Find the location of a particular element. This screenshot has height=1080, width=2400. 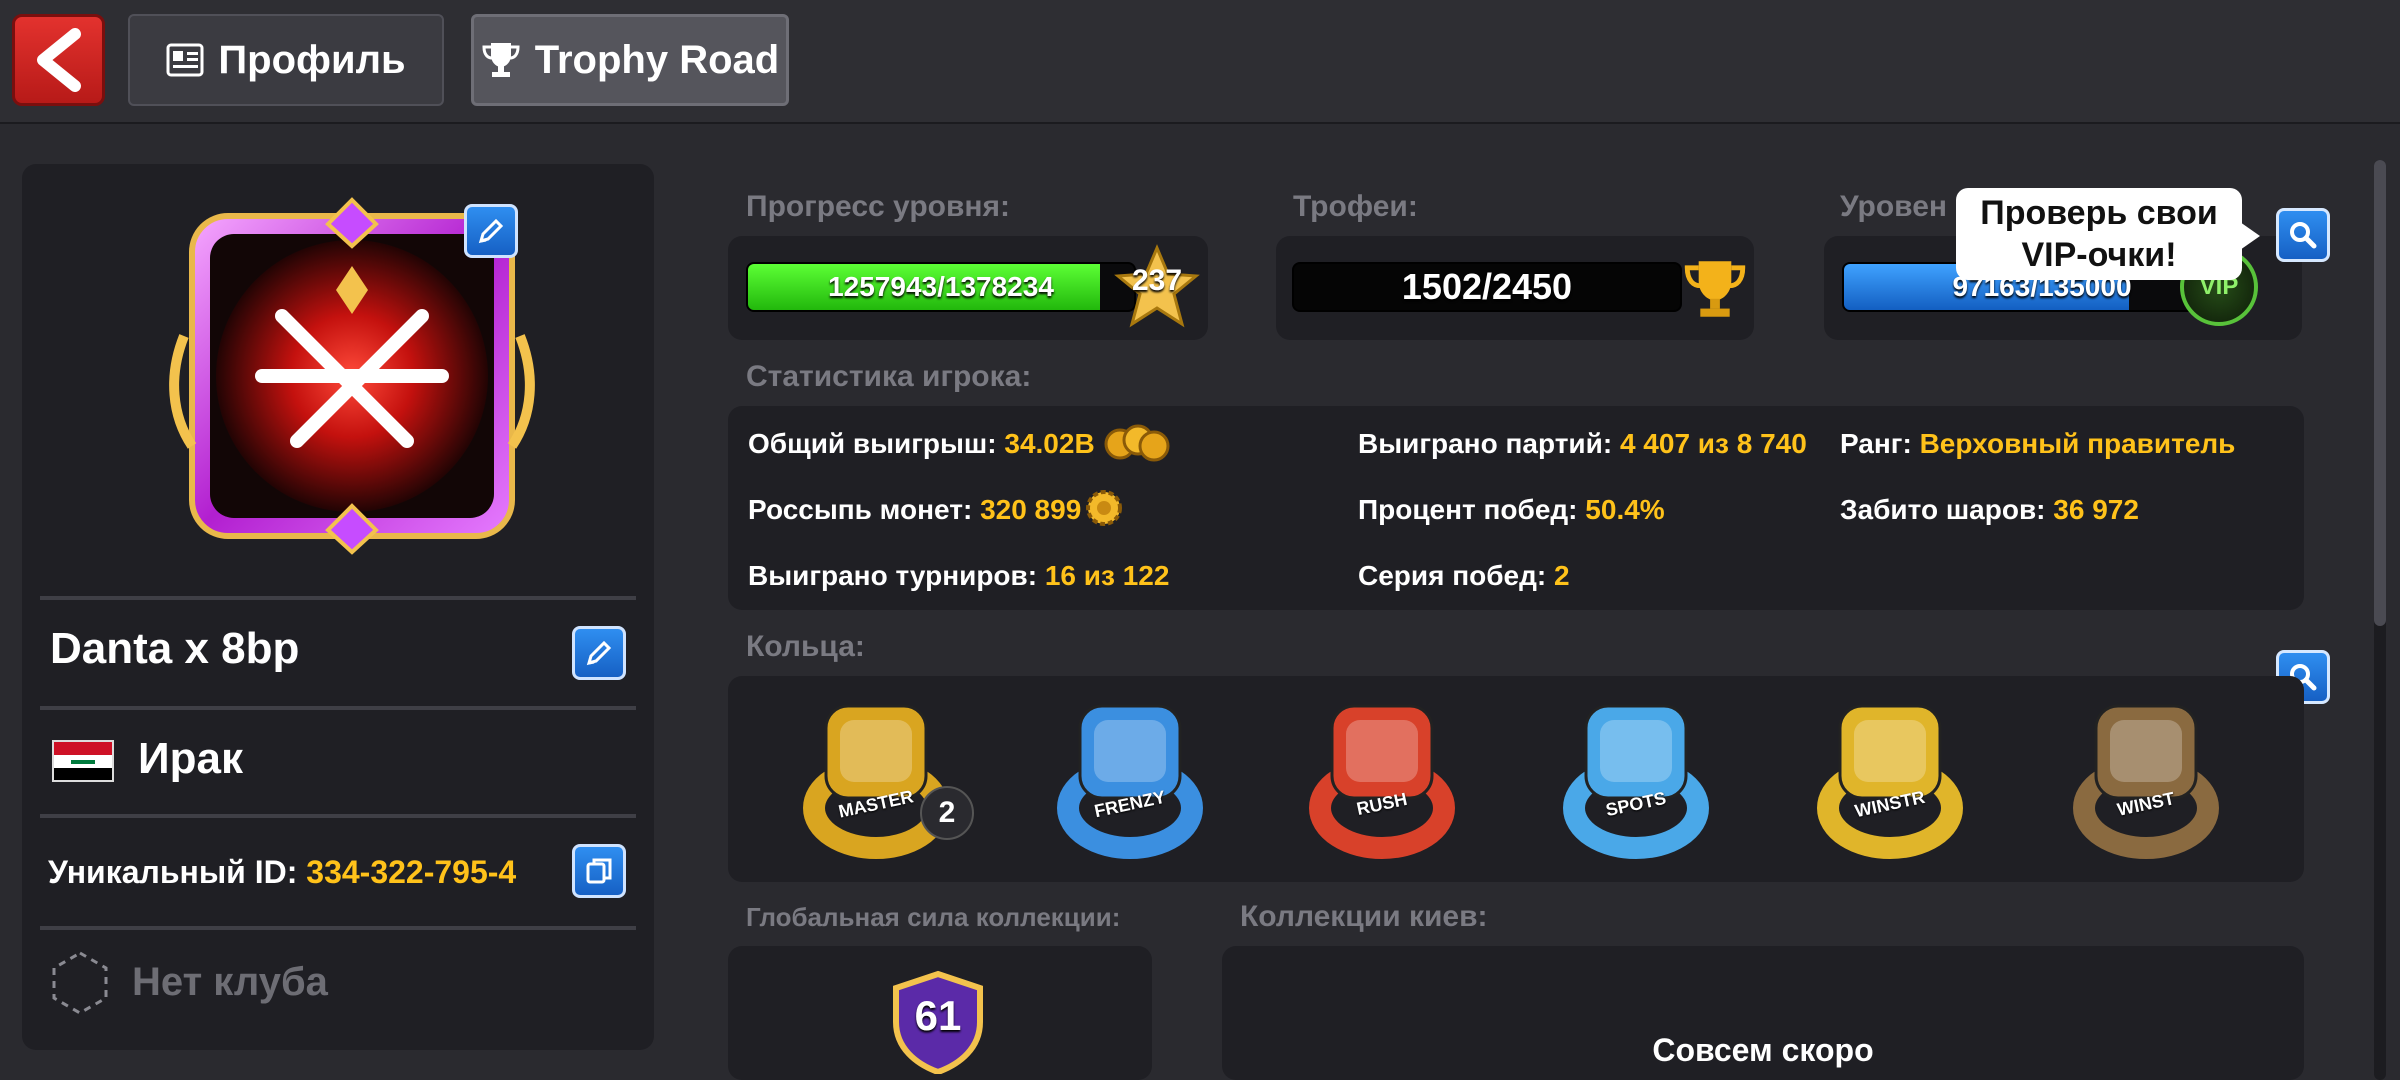

back-arrow-icon is located at coordinates (58, 60).